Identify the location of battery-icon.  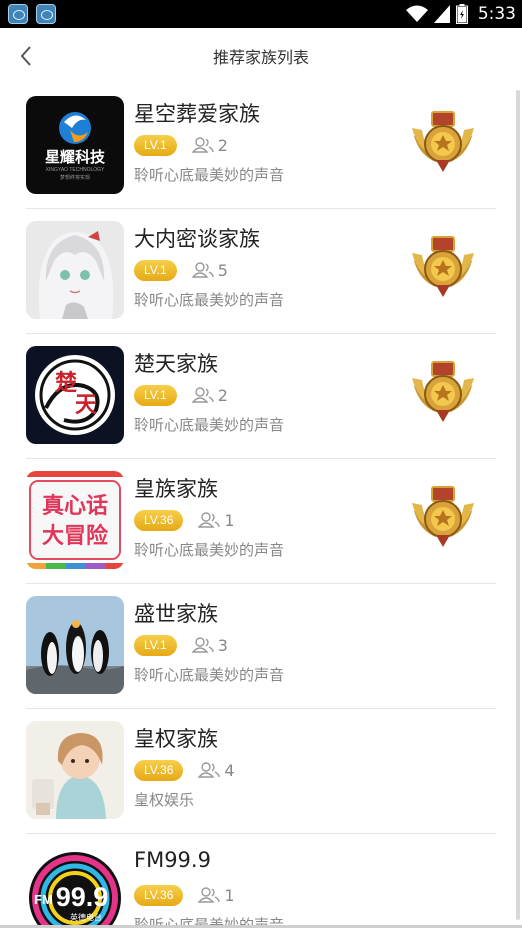
(461, 14).